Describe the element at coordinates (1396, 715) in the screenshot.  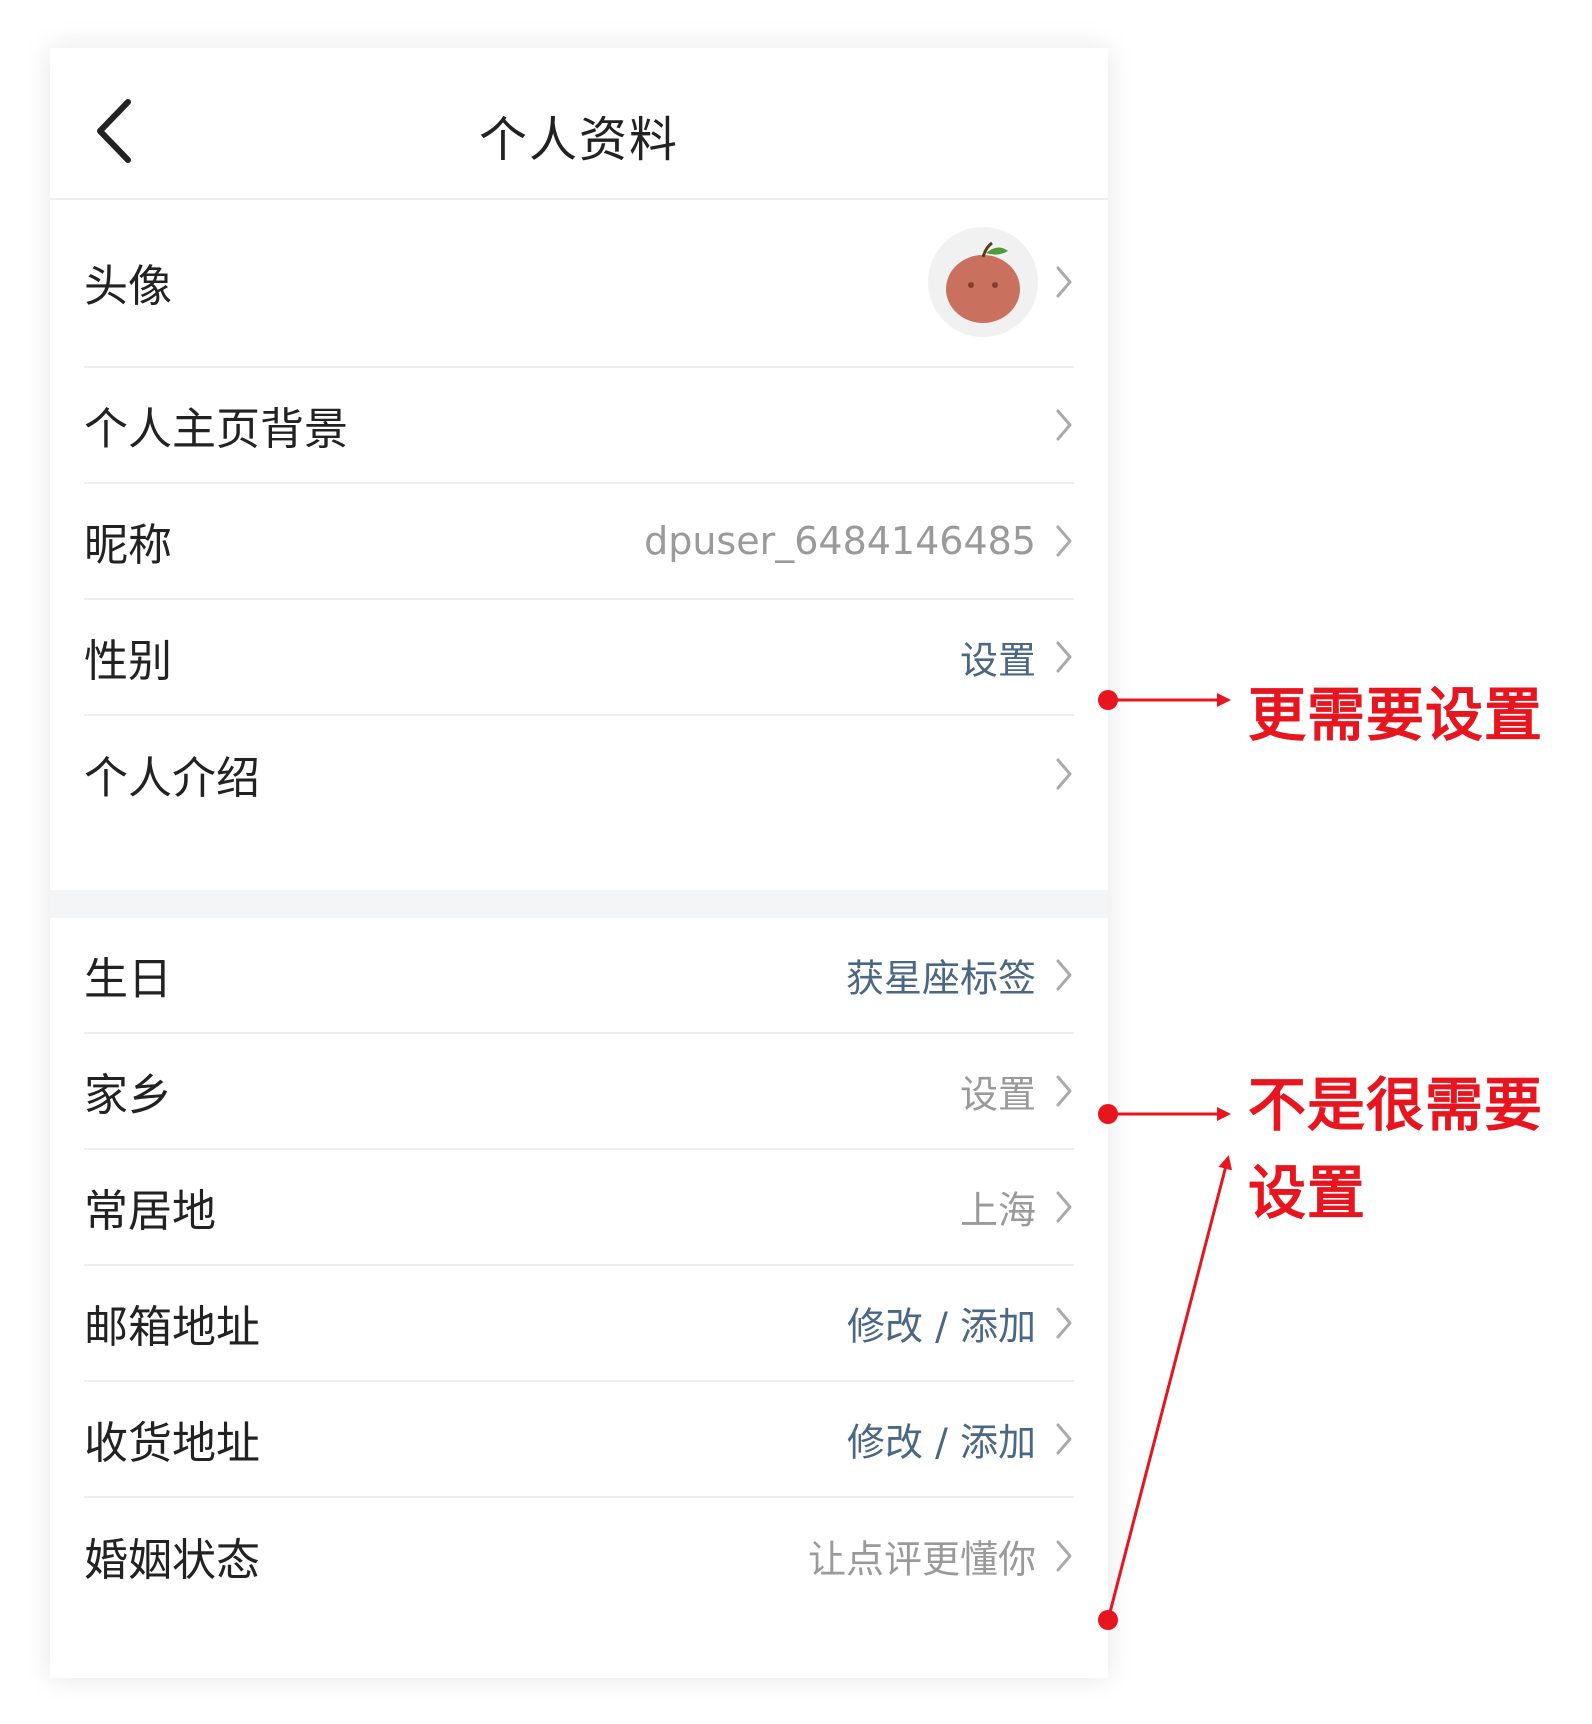
I see `annotation-more-needed: 更需要设置` at that location.